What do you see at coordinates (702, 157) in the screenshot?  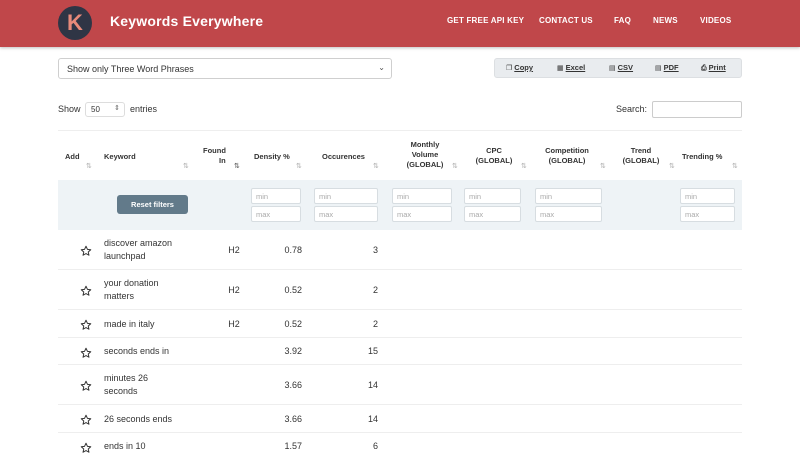 I see `column-header-trending: Trending %` at bounding box center [702, 157].